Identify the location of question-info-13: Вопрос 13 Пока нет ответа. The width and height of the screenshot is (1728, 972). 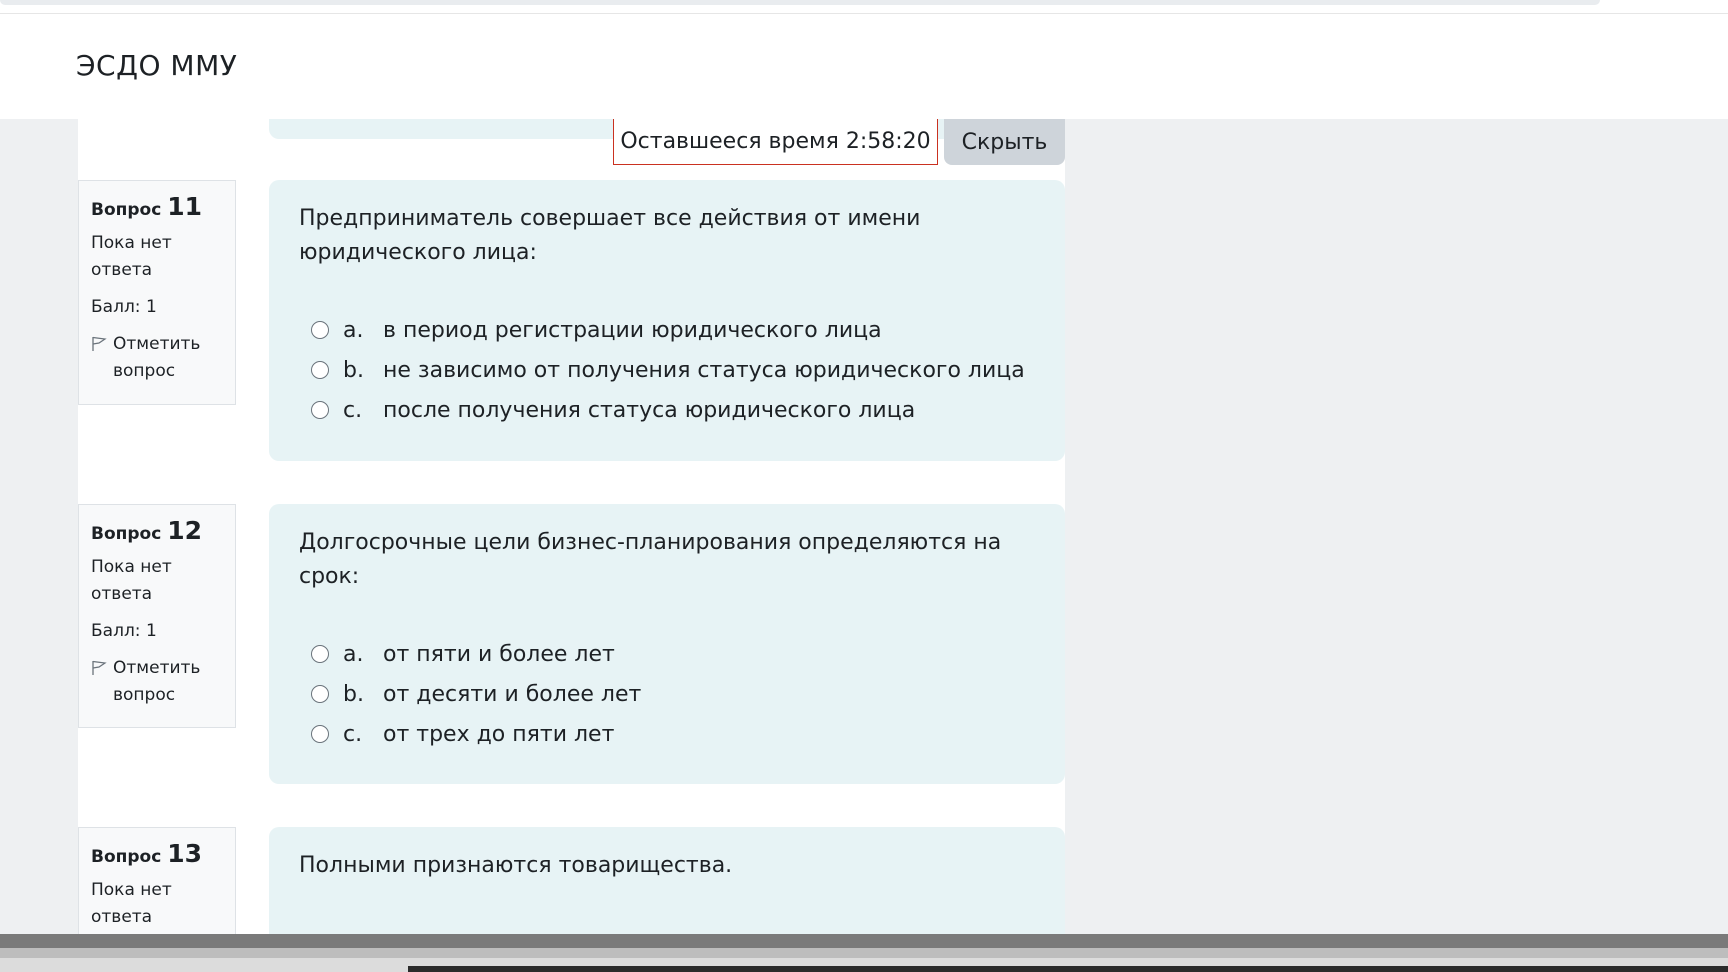
(157, 880).